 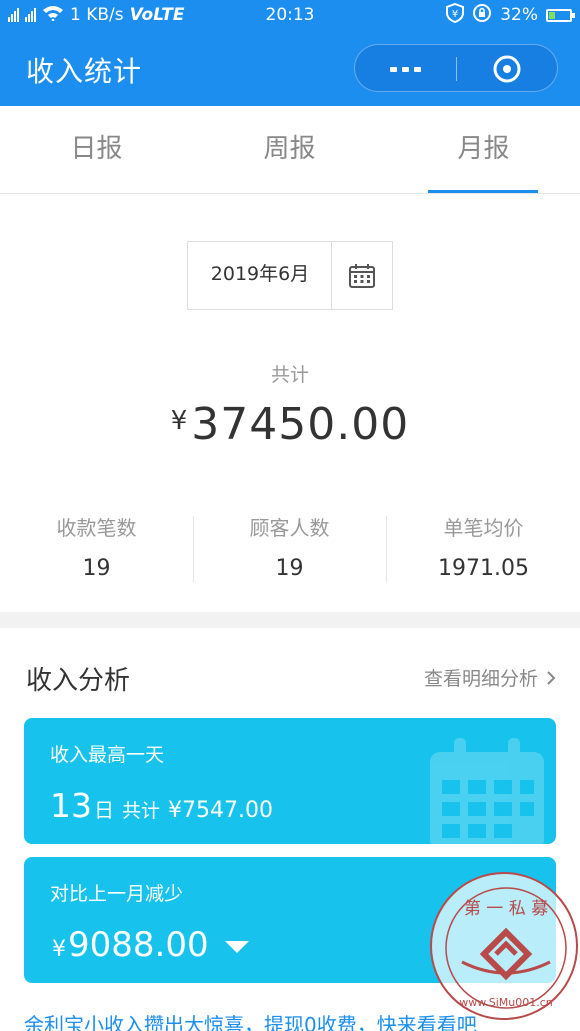 I want to click on calendar-button, so click(x=362, y=275).